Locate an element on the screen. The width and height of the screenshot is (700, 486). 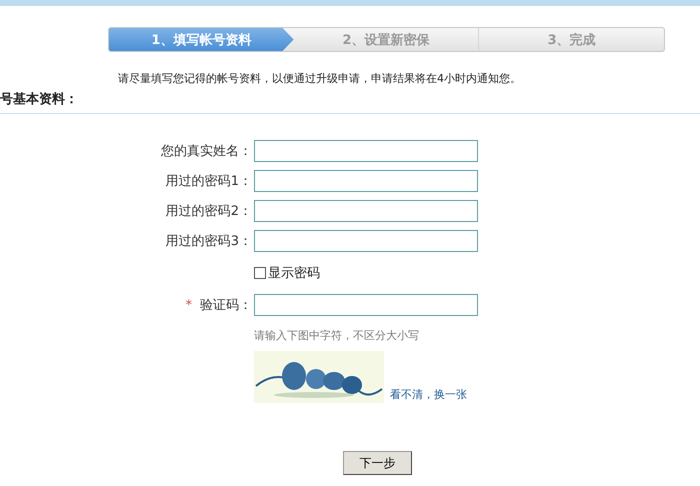
field-label: 用过的密码2： is located at coordinates (209, 211).